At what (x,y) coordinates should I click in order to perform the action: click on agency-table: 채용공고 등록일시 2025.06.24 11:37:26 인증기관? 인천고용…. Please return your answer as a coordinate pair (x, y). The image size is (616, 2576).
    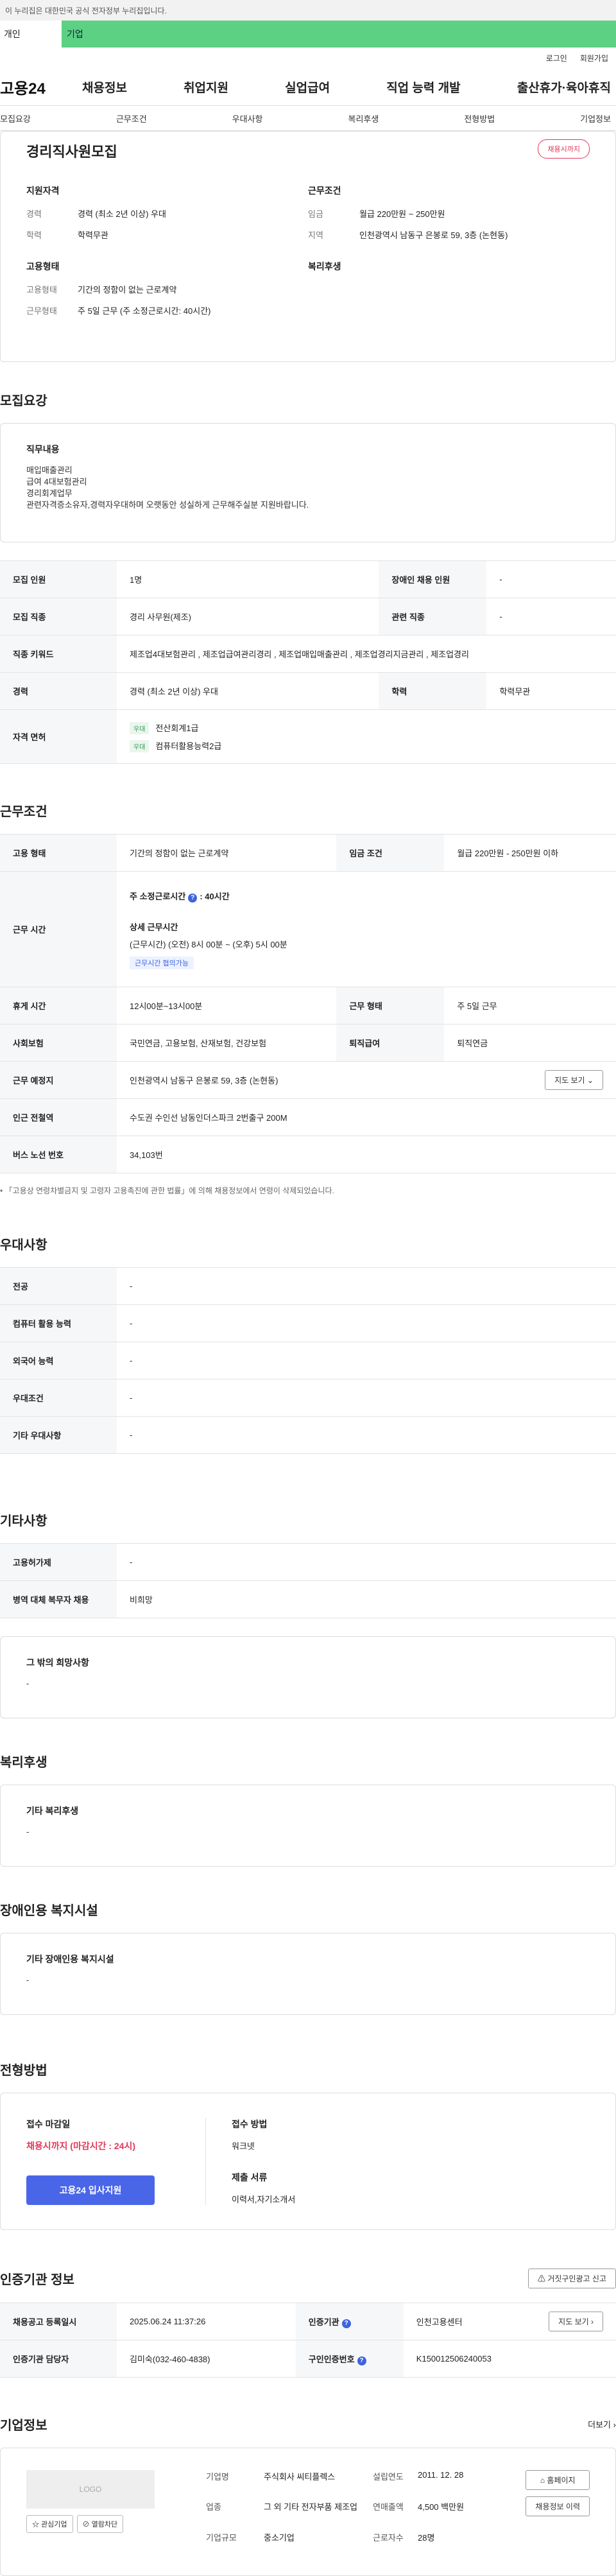
    Looking at the image, I should click on (308, 2341).